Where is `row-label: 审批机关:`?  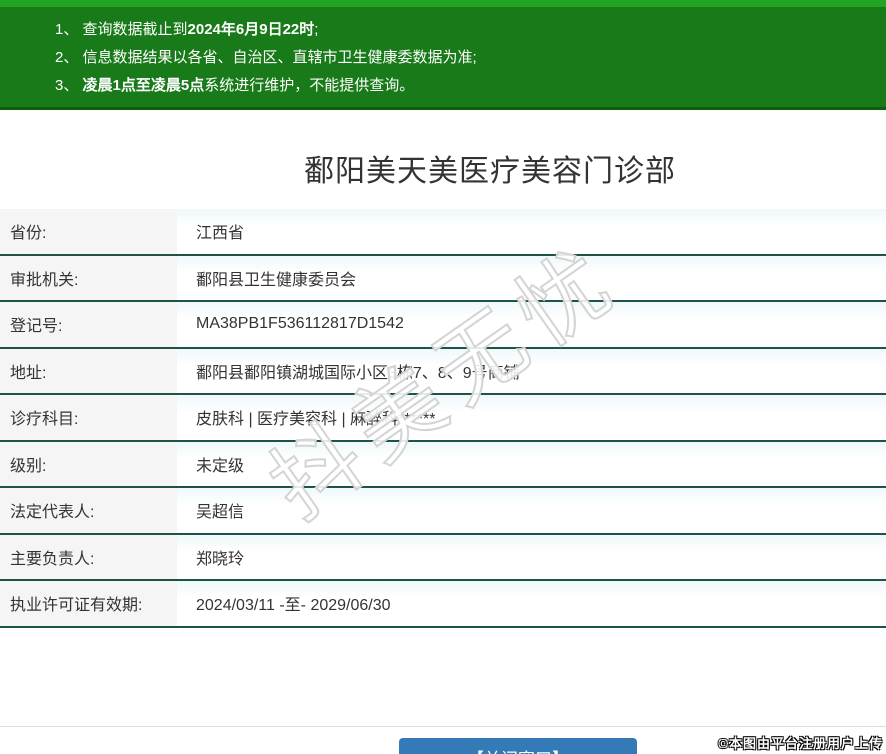
row-label: 审批机关: is located at coordinates (88, 277).